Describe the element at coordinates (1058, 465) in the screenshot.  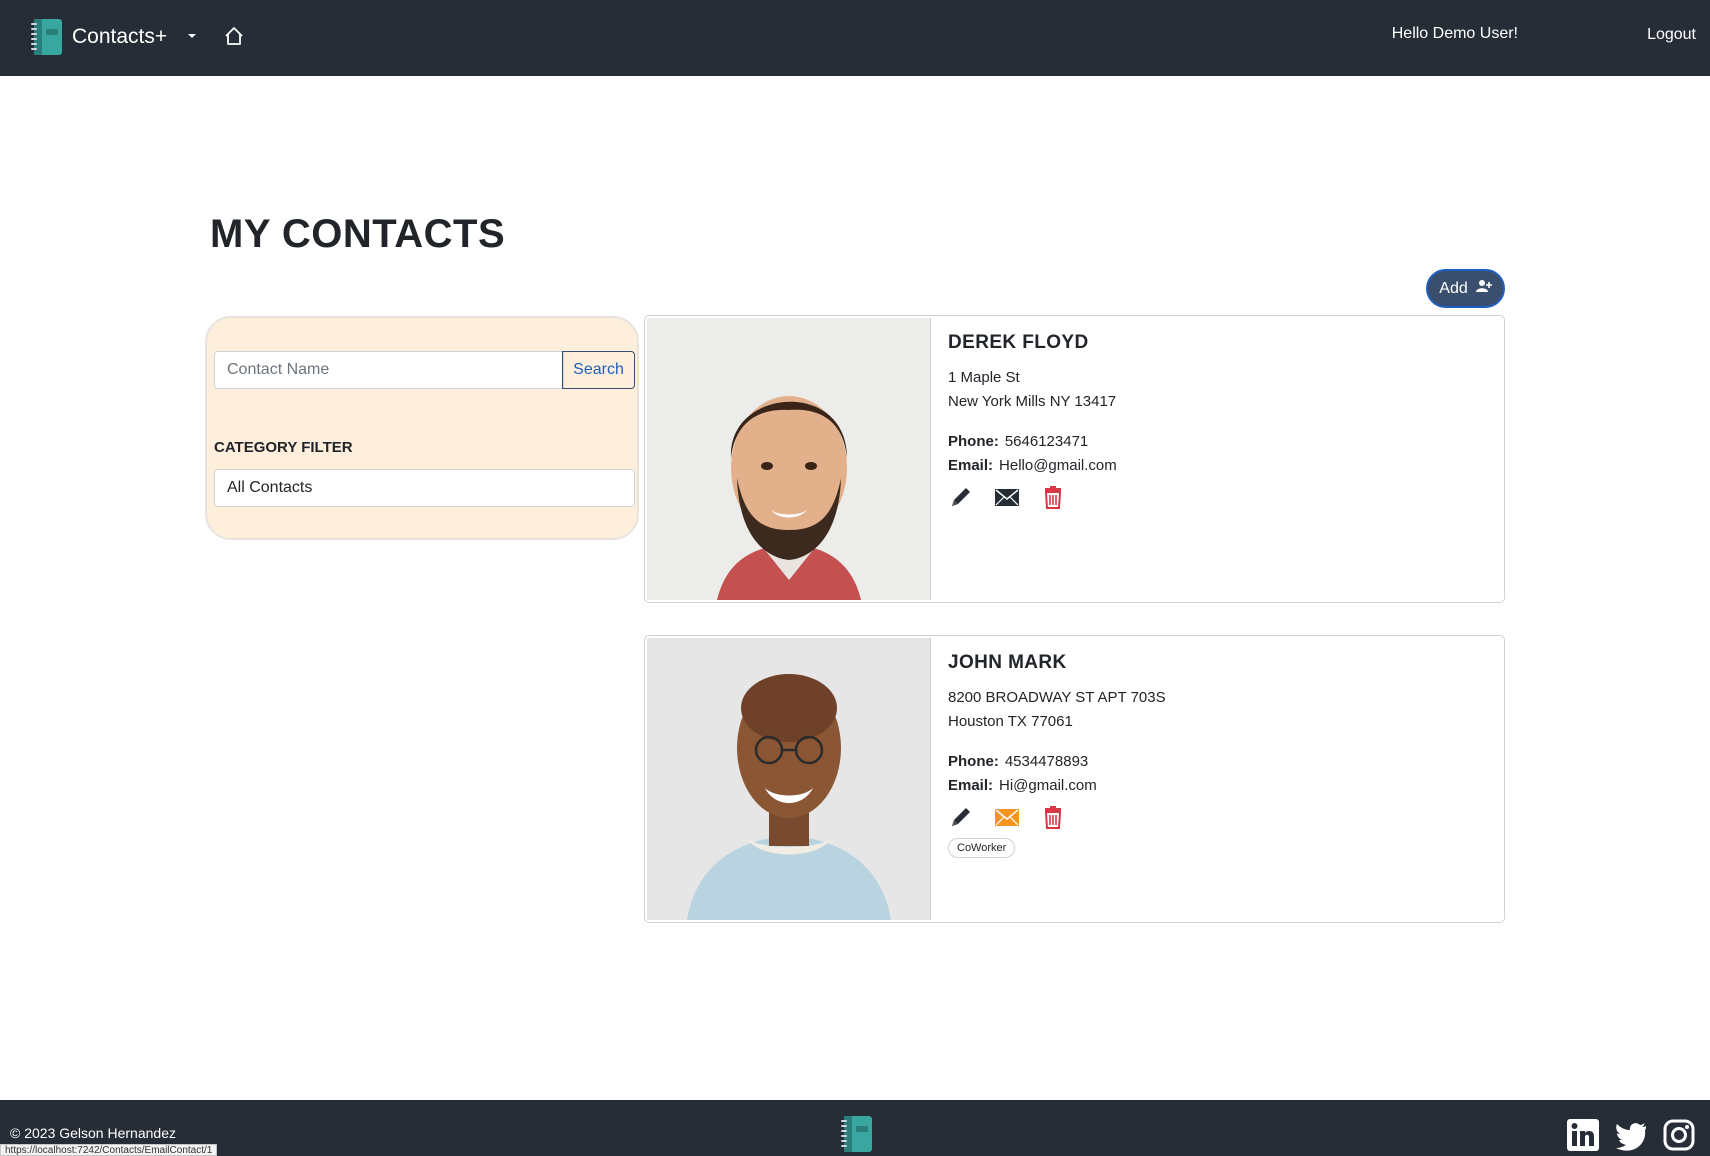
I see `contact-email: Hello@gmail.com` at that location.